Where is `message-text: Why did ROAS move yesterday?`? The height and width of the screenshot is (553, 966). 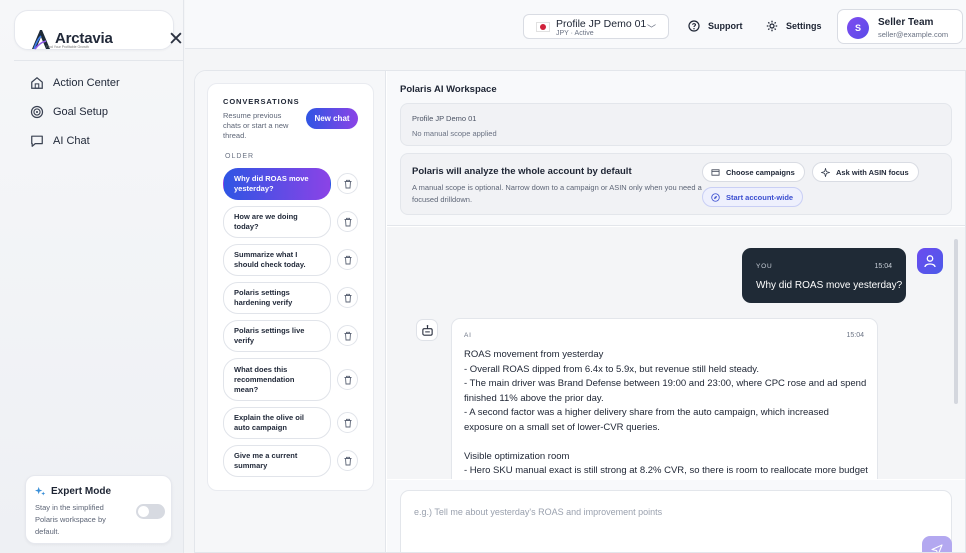 message-text: Why did ROAS move yesterday? is located at coordinates (829, 285).